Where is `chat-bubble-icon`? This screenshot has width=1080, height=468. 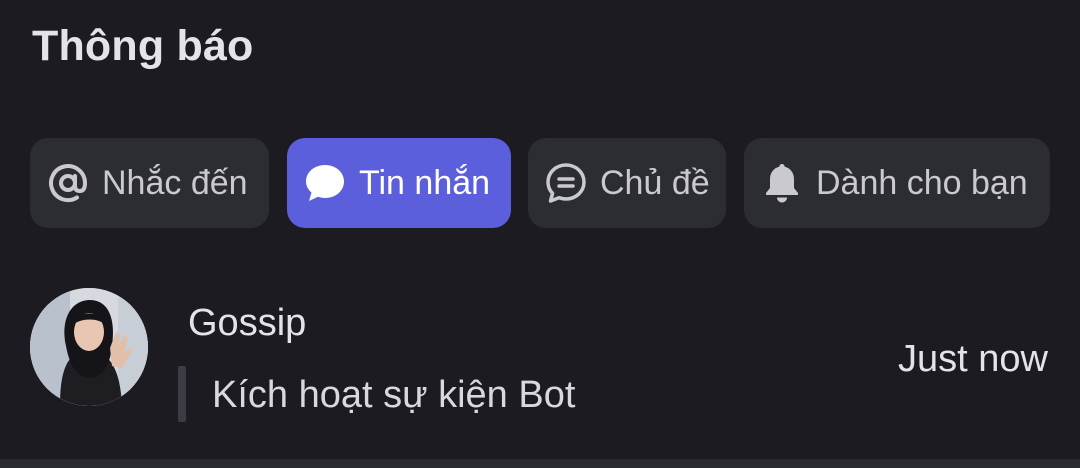 chat-bubble-icon is located at coordinates (325, 183).